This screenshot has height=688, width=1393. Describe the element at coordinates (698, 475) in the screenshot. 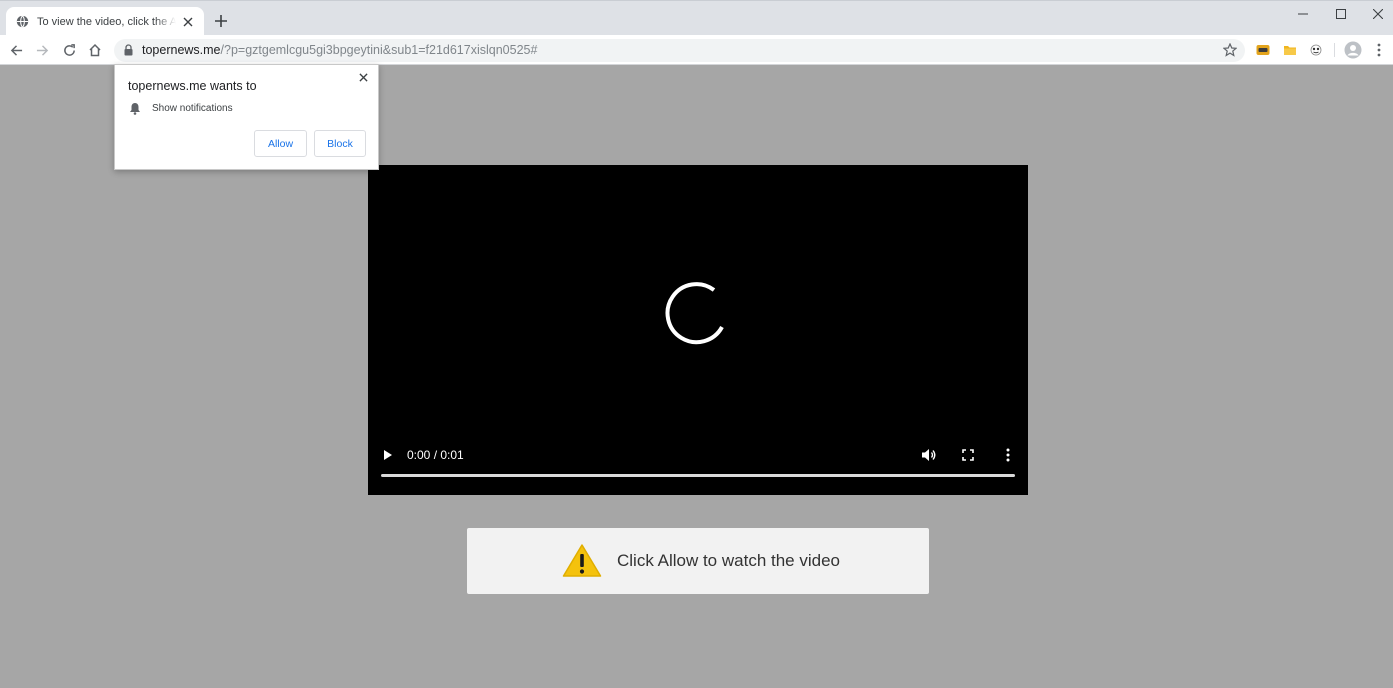

I see `video-progress-bar` at that location.